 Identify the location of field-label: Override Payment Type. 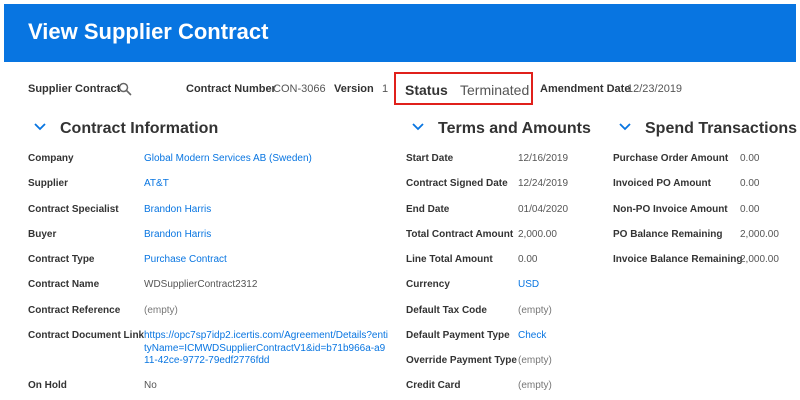
(461, 360).